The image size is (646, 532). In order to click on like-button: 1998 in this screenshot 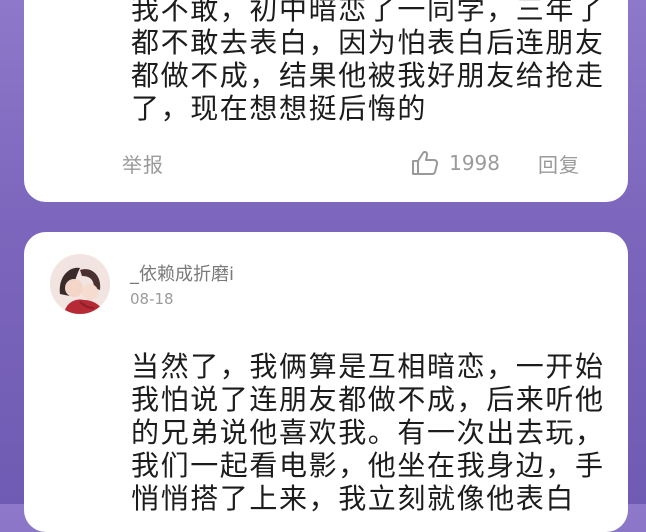, I will do `click(455, 163)`.